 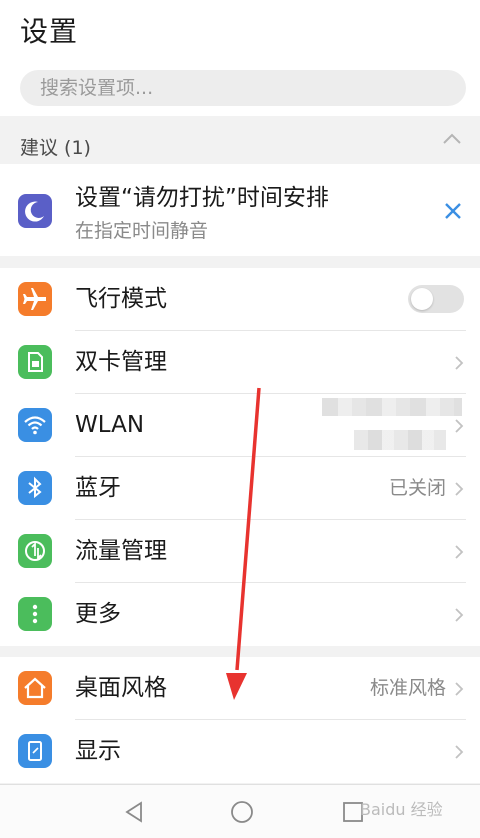 I want to click on settings-item-dual-sim: 双卡管理, so click(x=240, y=362).